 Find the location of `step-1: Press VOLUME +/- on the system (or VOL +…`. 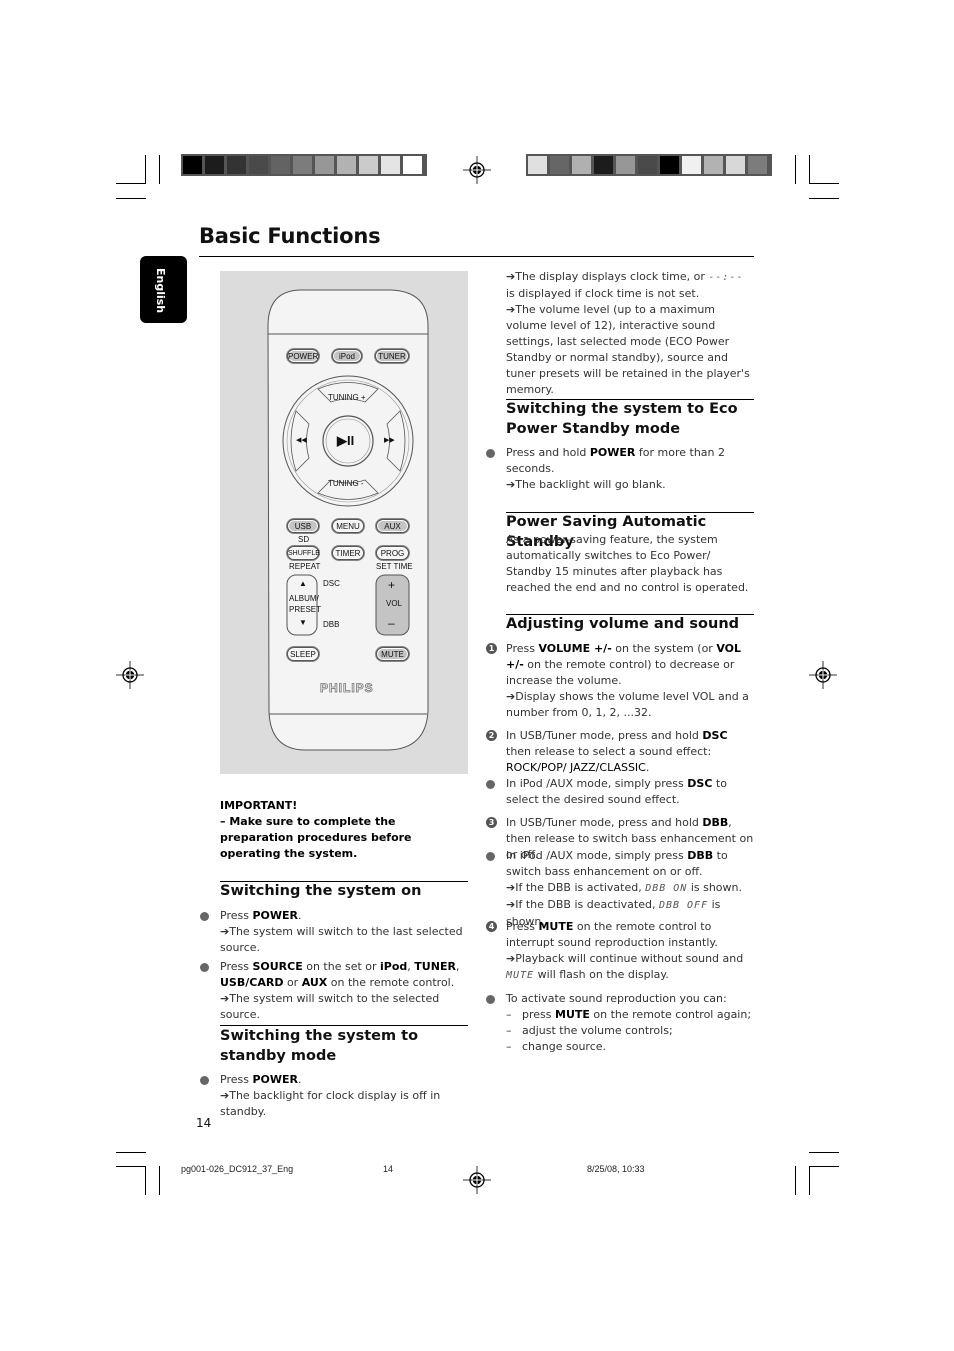

step-1: Press VOLUME +/- on the system (or VOL +… is located at coordinates (631, 681).